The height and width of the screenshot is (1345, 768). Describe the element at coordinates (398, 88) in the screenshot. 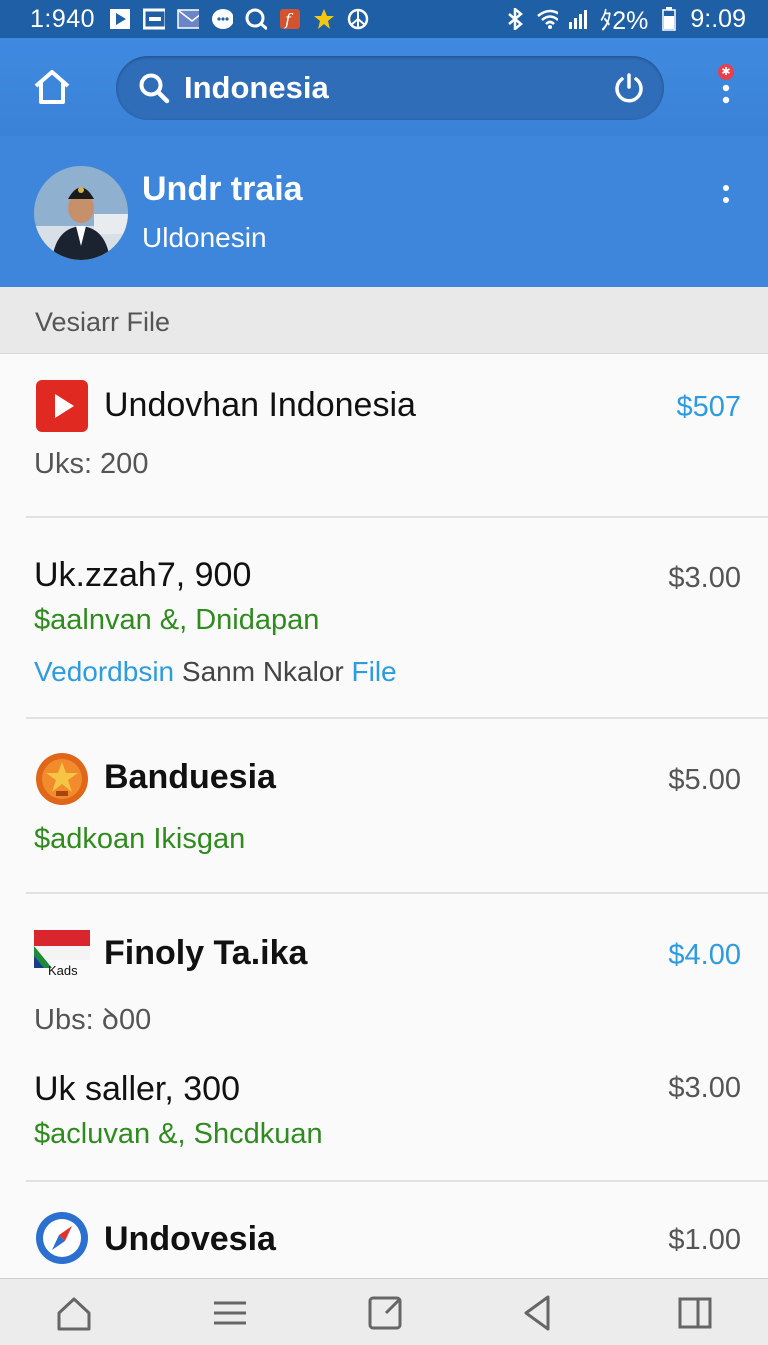

I see `search-query-text: Indonesia` at that location.